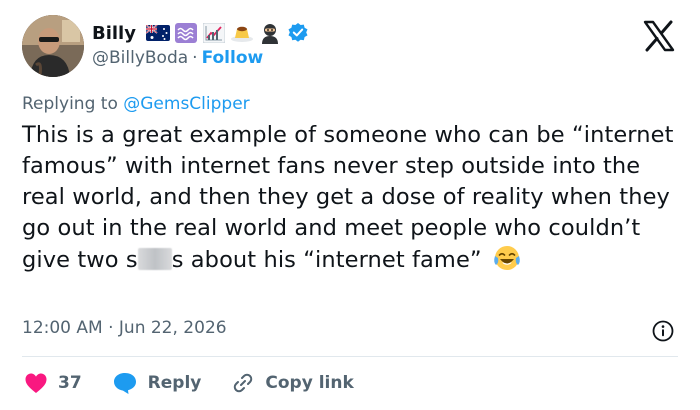 The width and height of the screenshot is (700, 410). I want to click on copy-link-button: Copy link, so click(292, 383).